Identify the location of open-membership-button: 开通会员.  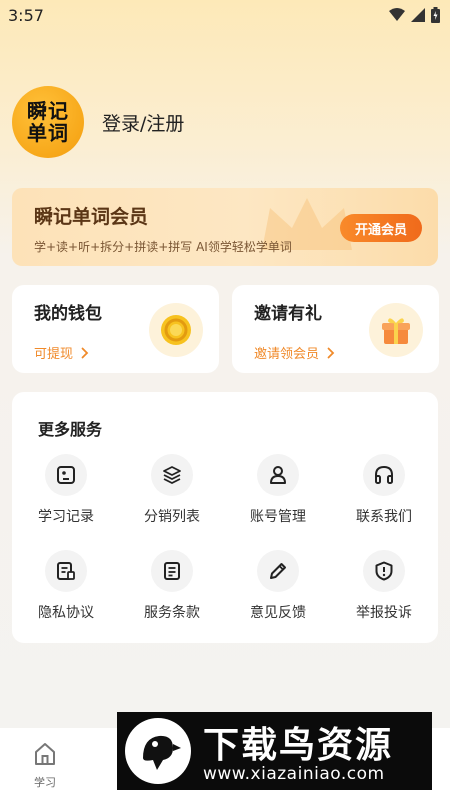
(381, 228).